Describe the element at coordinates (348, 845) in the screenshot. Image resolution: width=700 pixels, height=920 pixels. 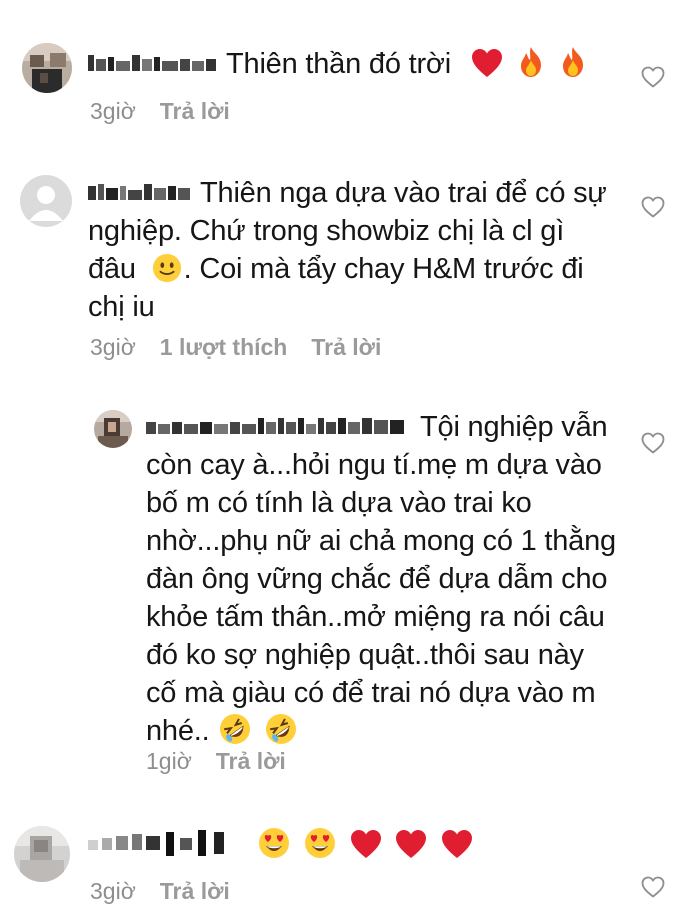
I see `comment-text` at that location.